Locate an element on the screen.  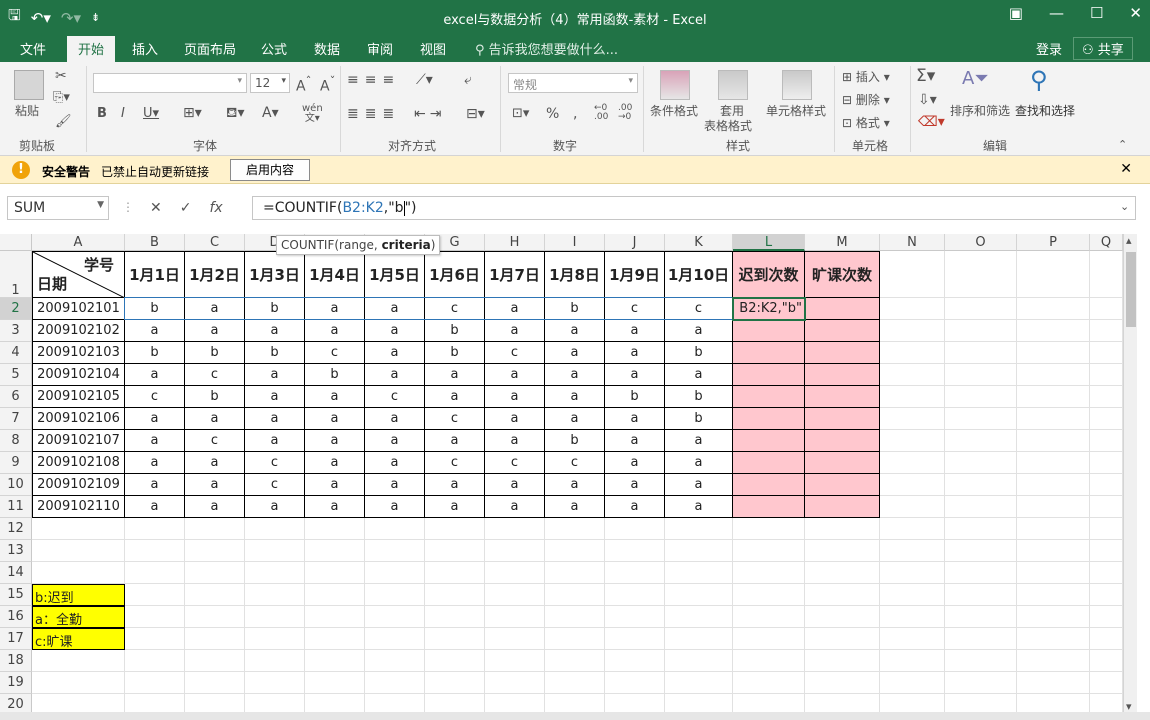
decrease-decimal-icon: .00 →0 is located at coordinates (625, 113).